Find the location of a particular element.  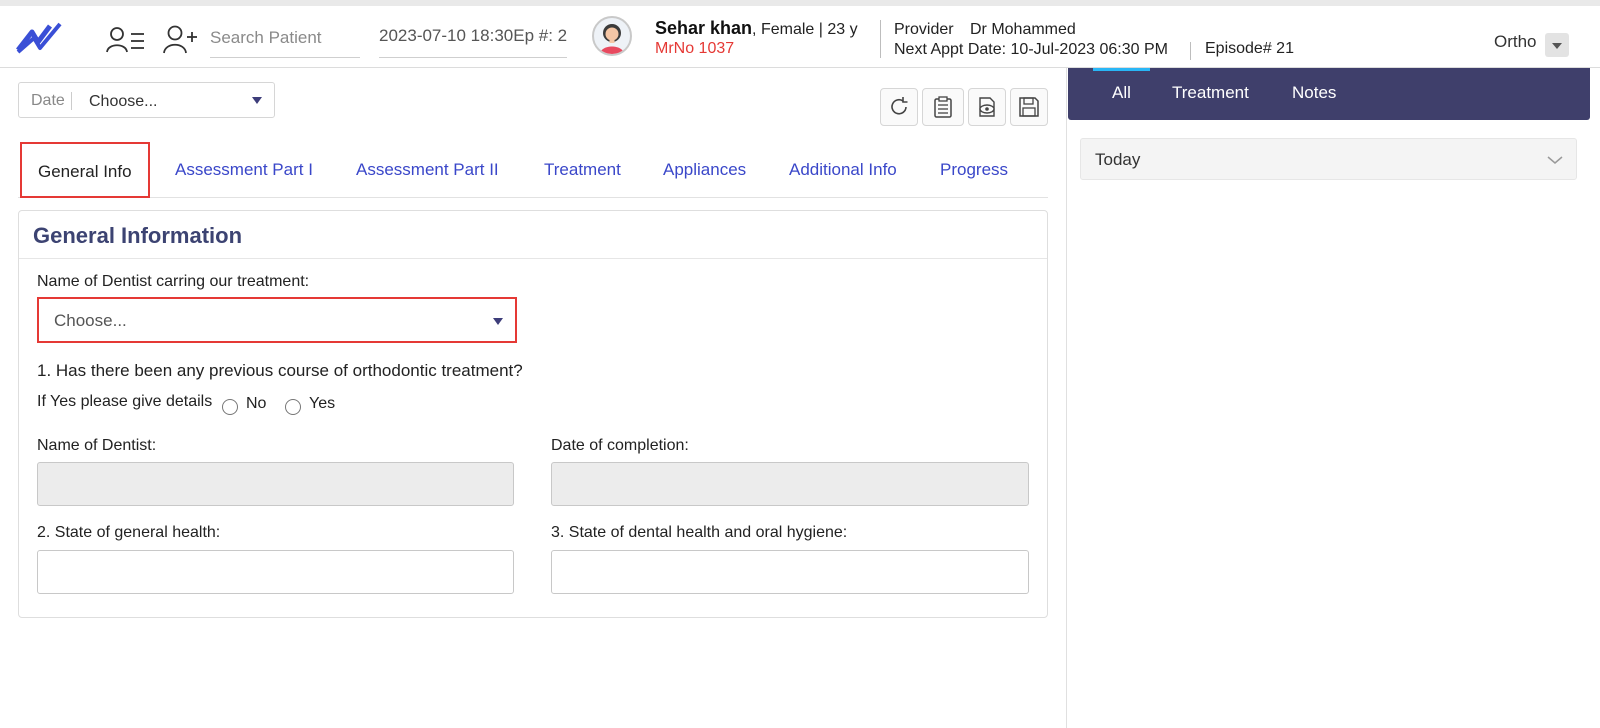

question-2: 2. State of general health: is located at coordinates (129, 532).